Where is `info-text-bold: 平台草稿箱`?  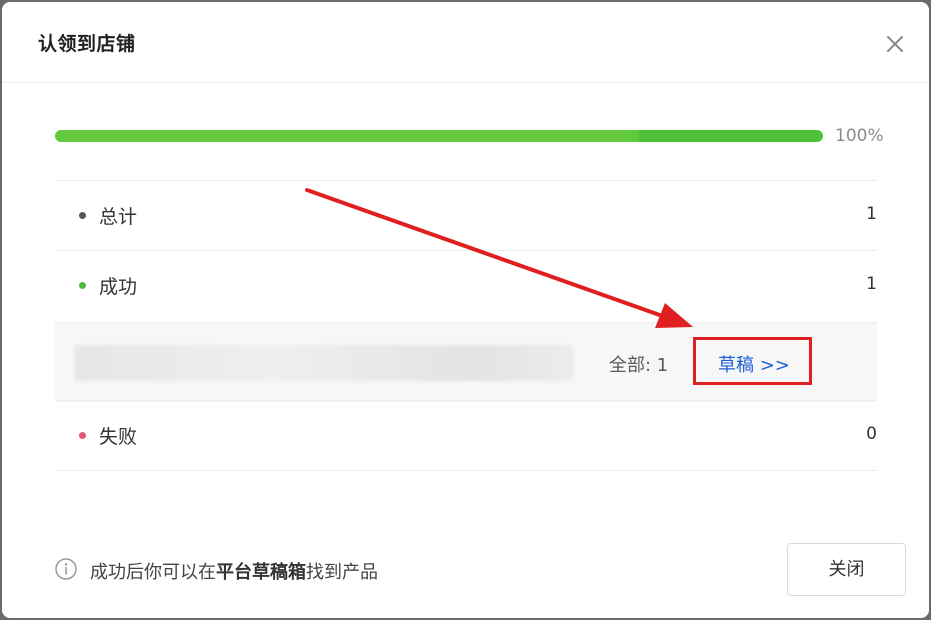
info-text-bold: 平台草稿箱 is located at coordinates (261, 572).